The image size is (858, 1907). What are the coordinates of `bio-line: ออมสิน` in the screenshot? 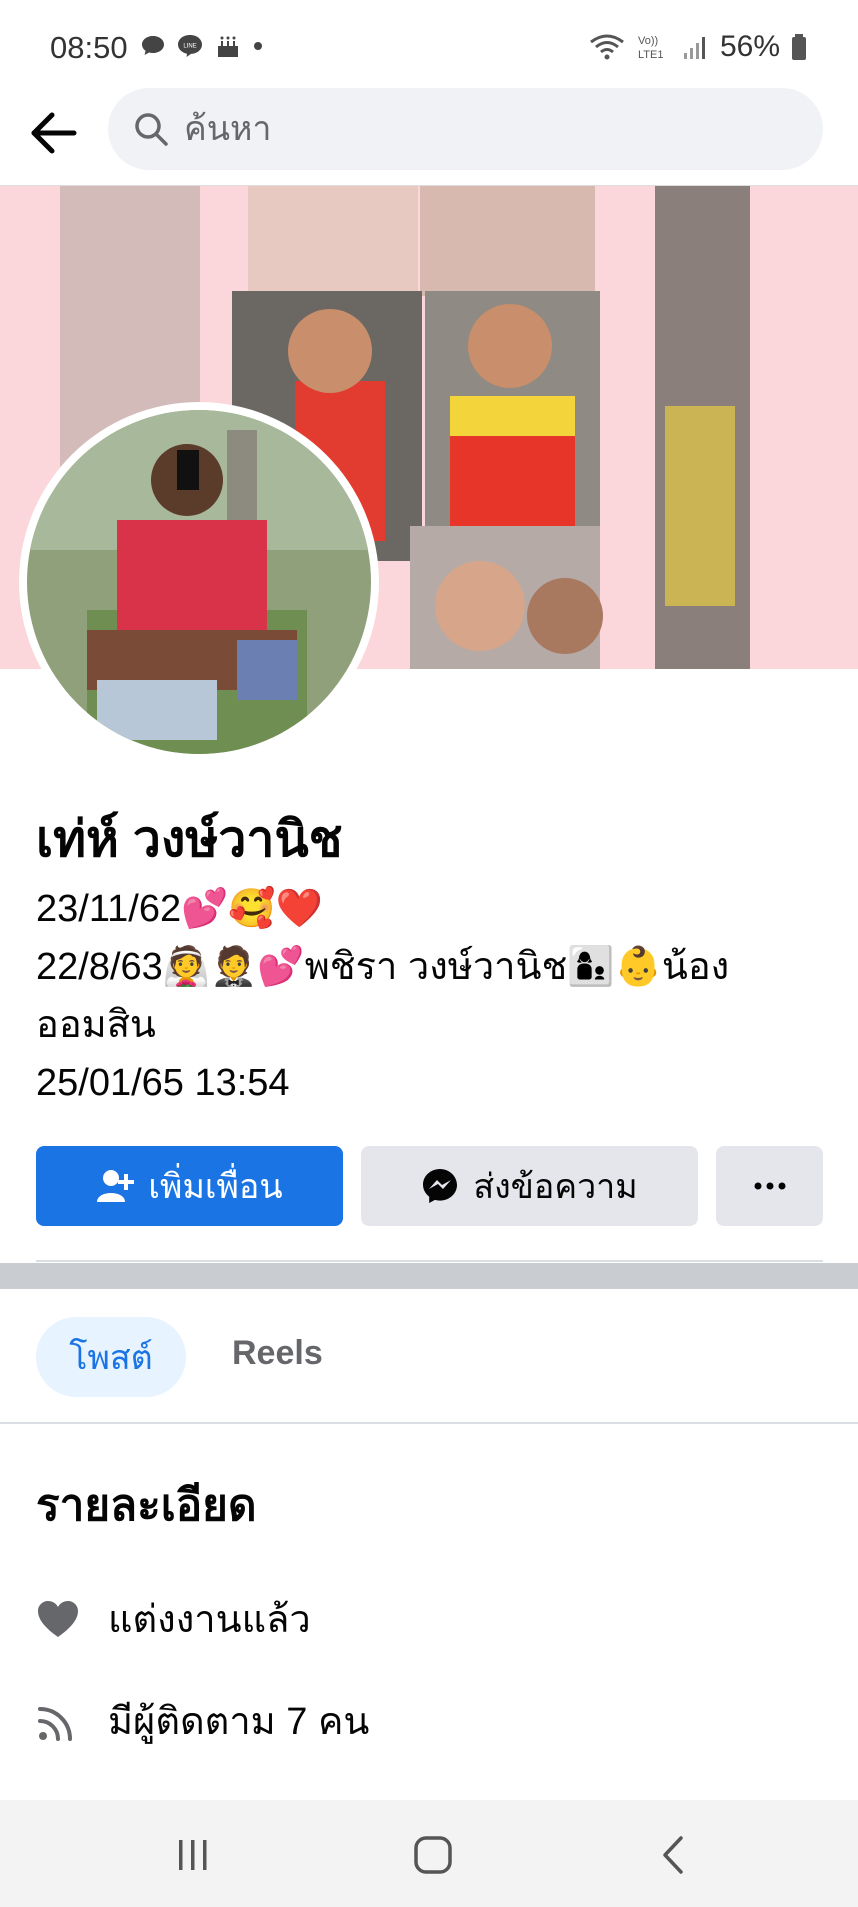 It's located at (96, 1025).